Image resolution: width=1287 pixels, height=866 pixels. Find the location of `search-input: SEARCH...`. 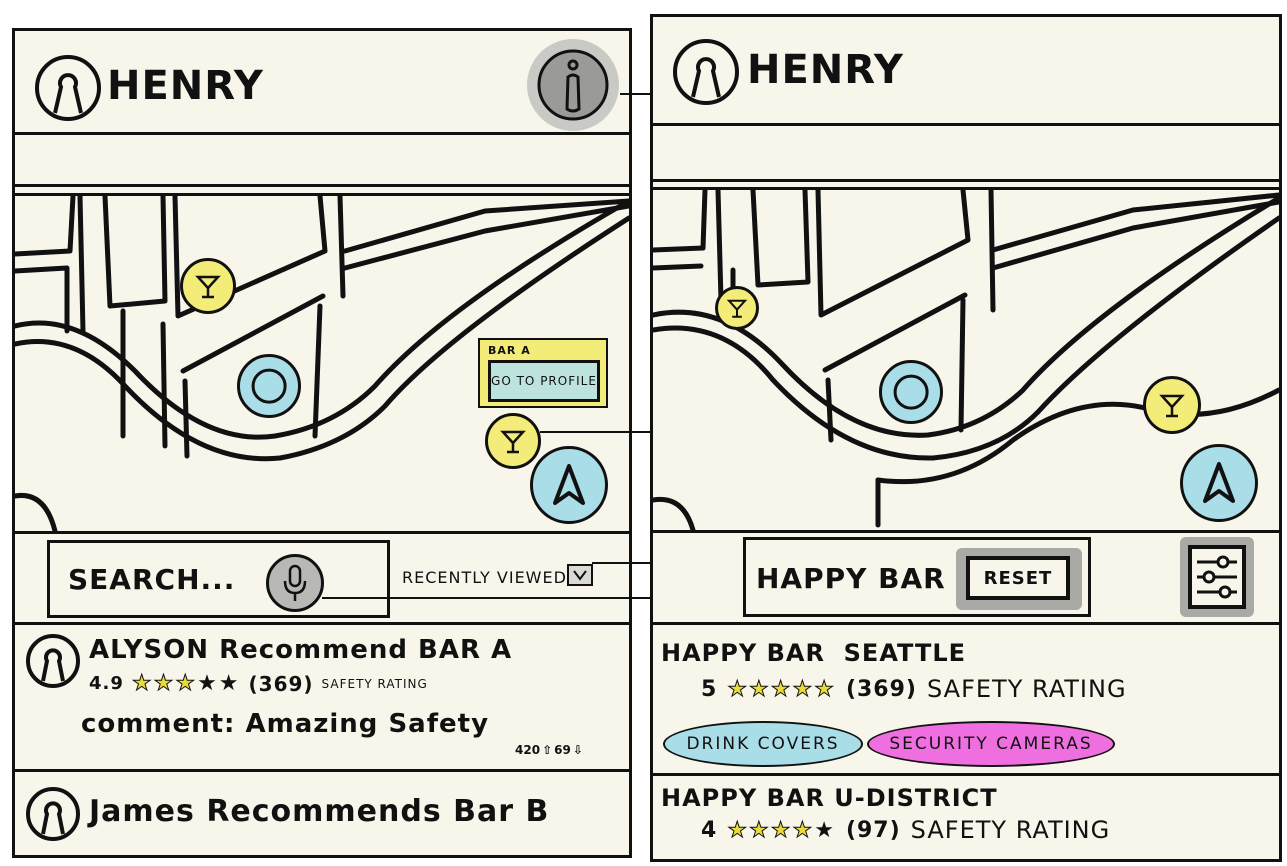

search-input: SEARCH... is located at coordinates (151, 579).